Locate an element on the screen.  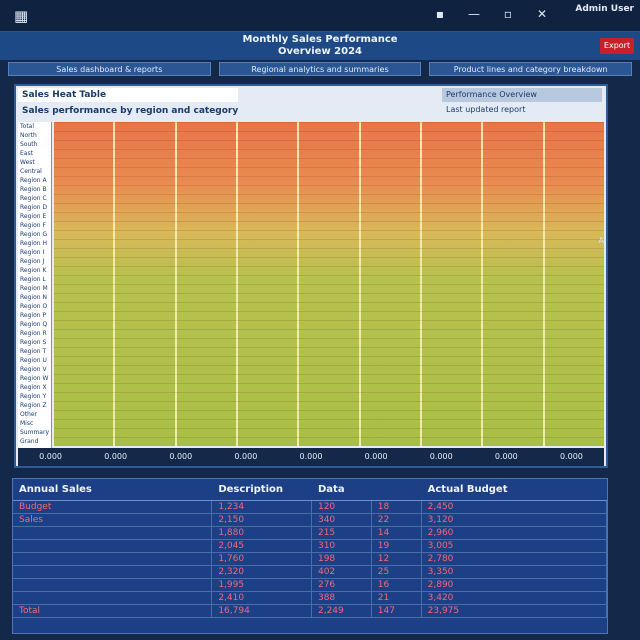
table-cell: 147 is located at coordinates (397, 611).